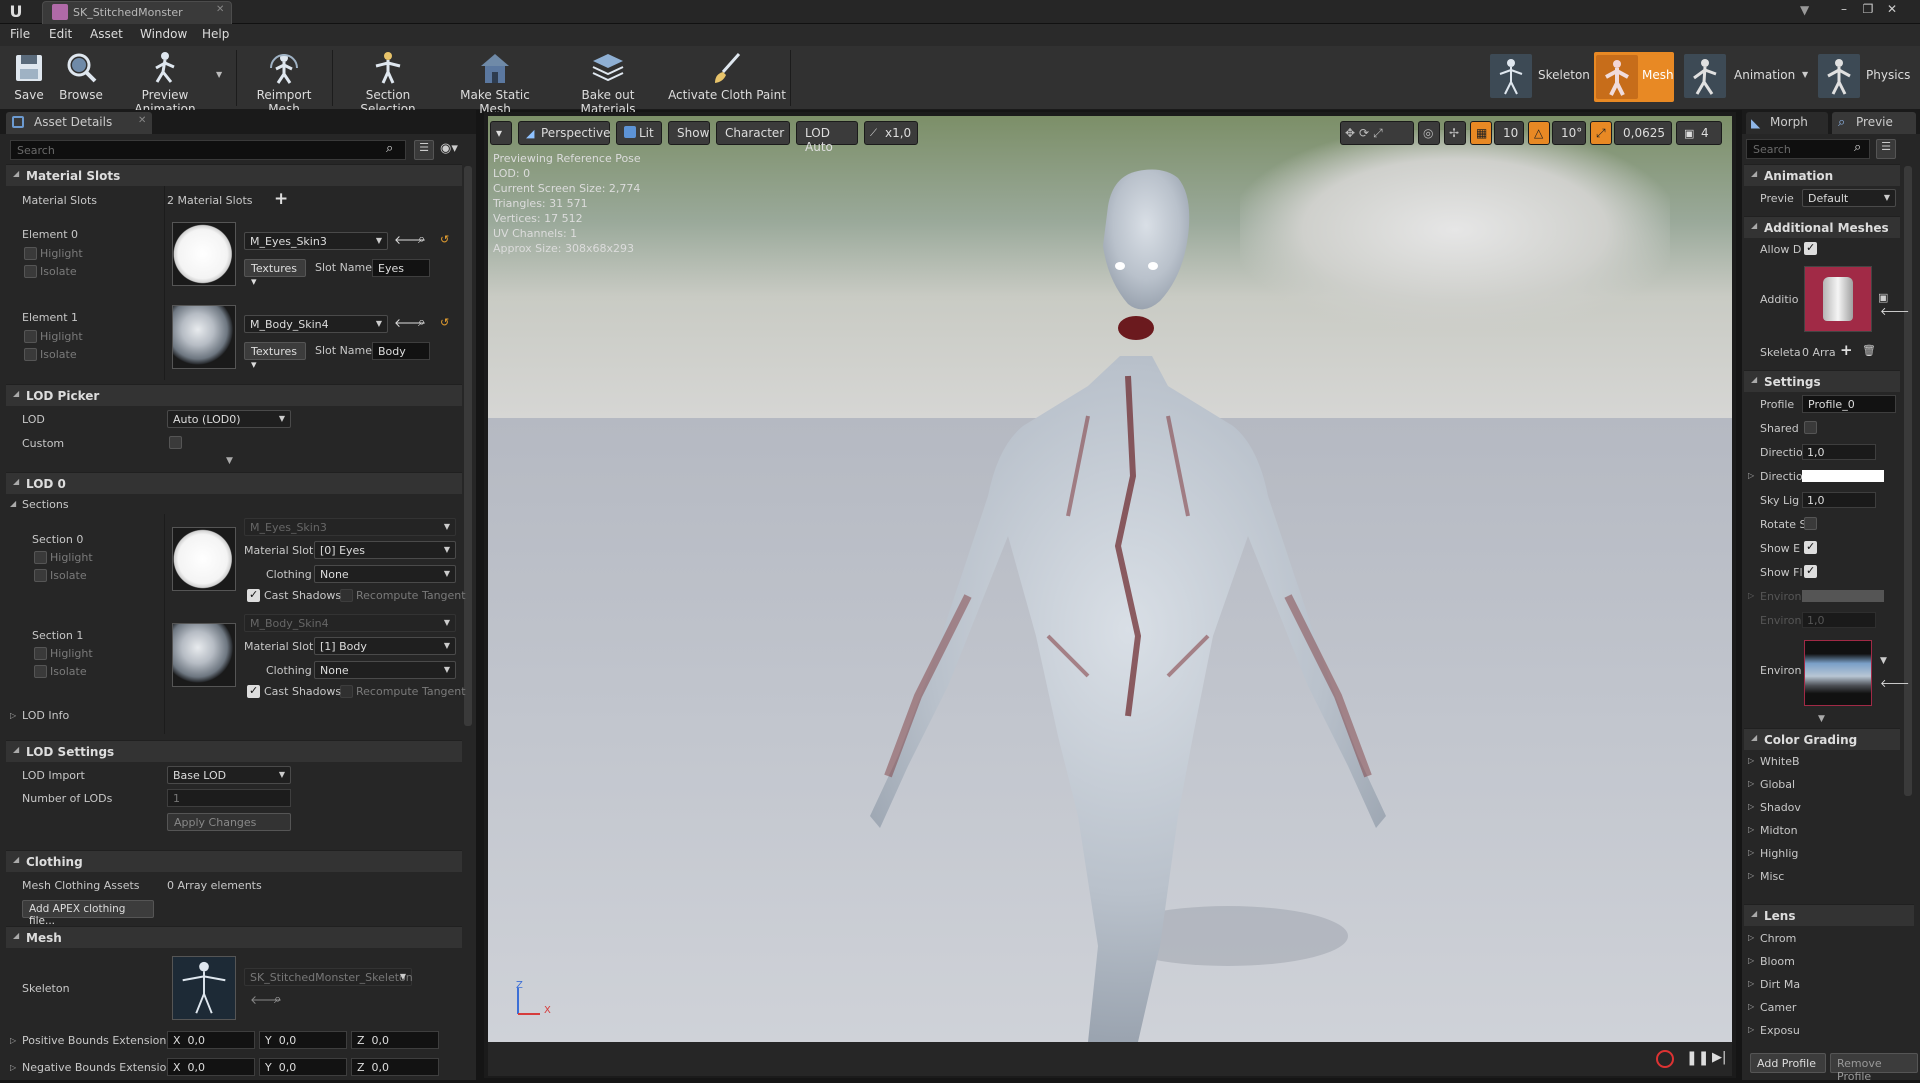 This screenshot has height=1083, width=1920. What do you see at coordinates (1839, 620) in the screenshot?
I see `environment-intensity-field: 1,0` at bounding box center [1839, 620].